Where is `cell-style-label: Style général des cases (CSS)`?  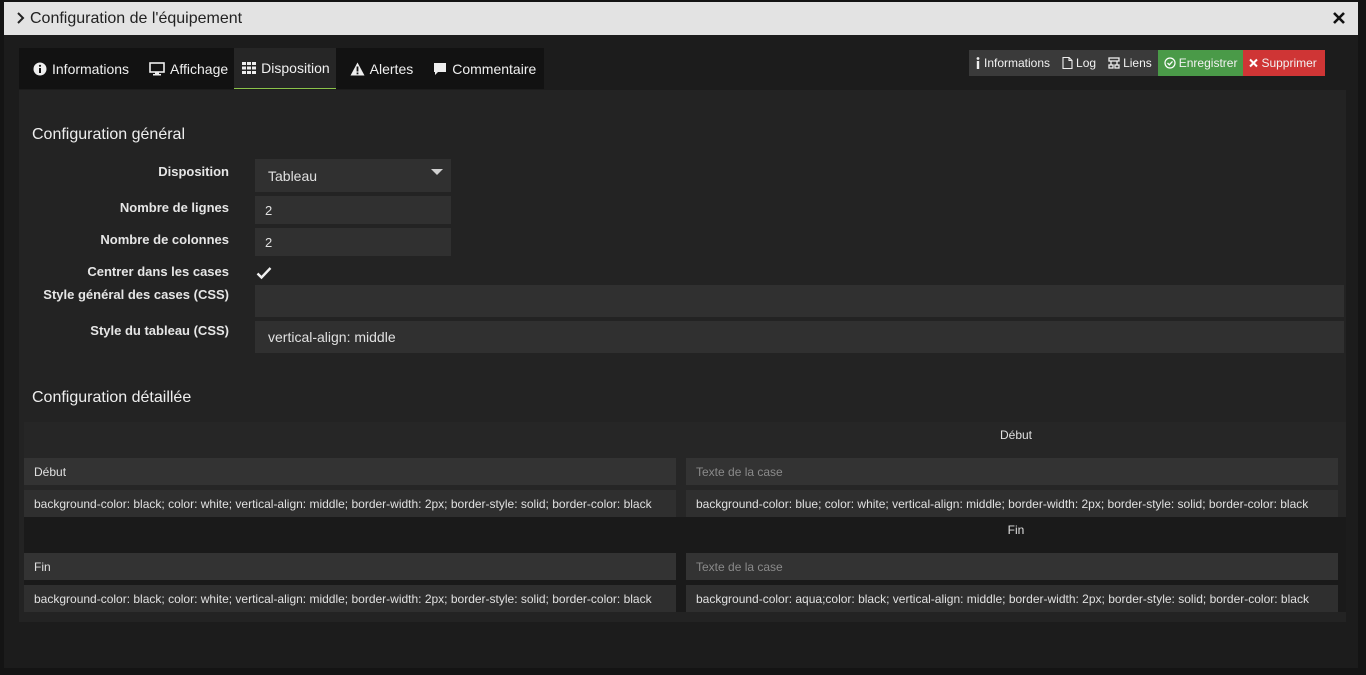 cell-style-label: Style général des cases (CSS) is located at coordinates (136, 294).